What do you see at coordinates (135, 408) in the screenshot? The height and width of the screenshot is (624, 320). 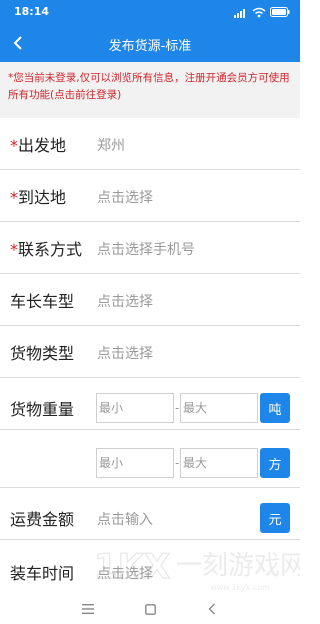 I see `weight-min-input: 最小` at bounding box center [135, 408].